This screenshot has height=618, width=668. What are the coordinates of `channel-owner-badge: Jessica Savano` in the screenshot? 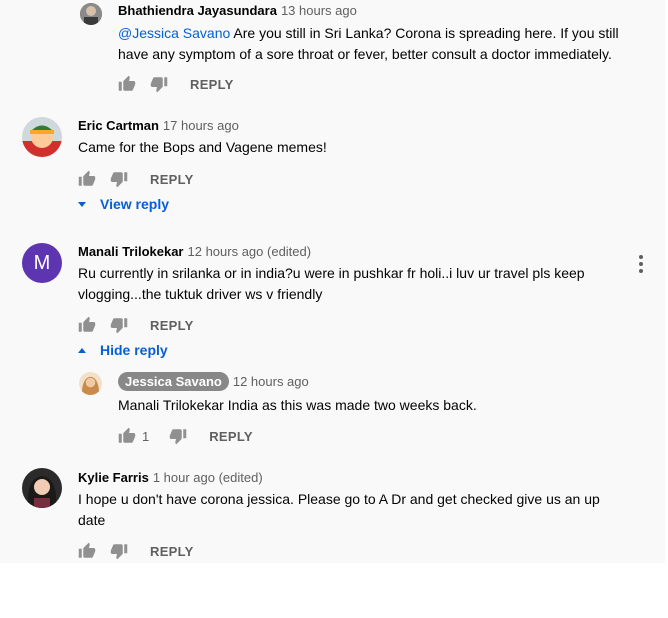 It's located at (173, 381).